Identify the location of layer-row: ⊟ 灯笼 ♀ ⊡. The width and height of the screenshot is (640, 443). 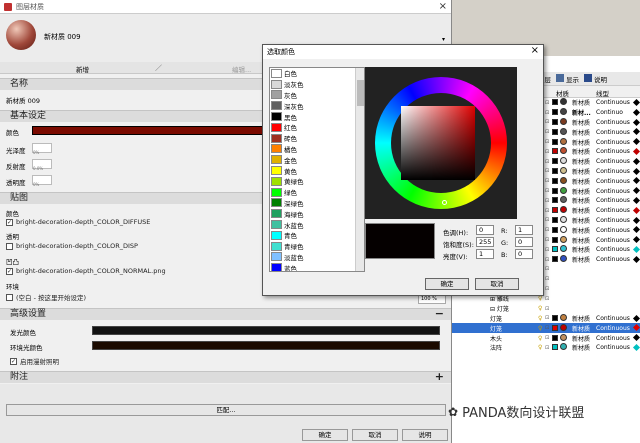
(546, 309).